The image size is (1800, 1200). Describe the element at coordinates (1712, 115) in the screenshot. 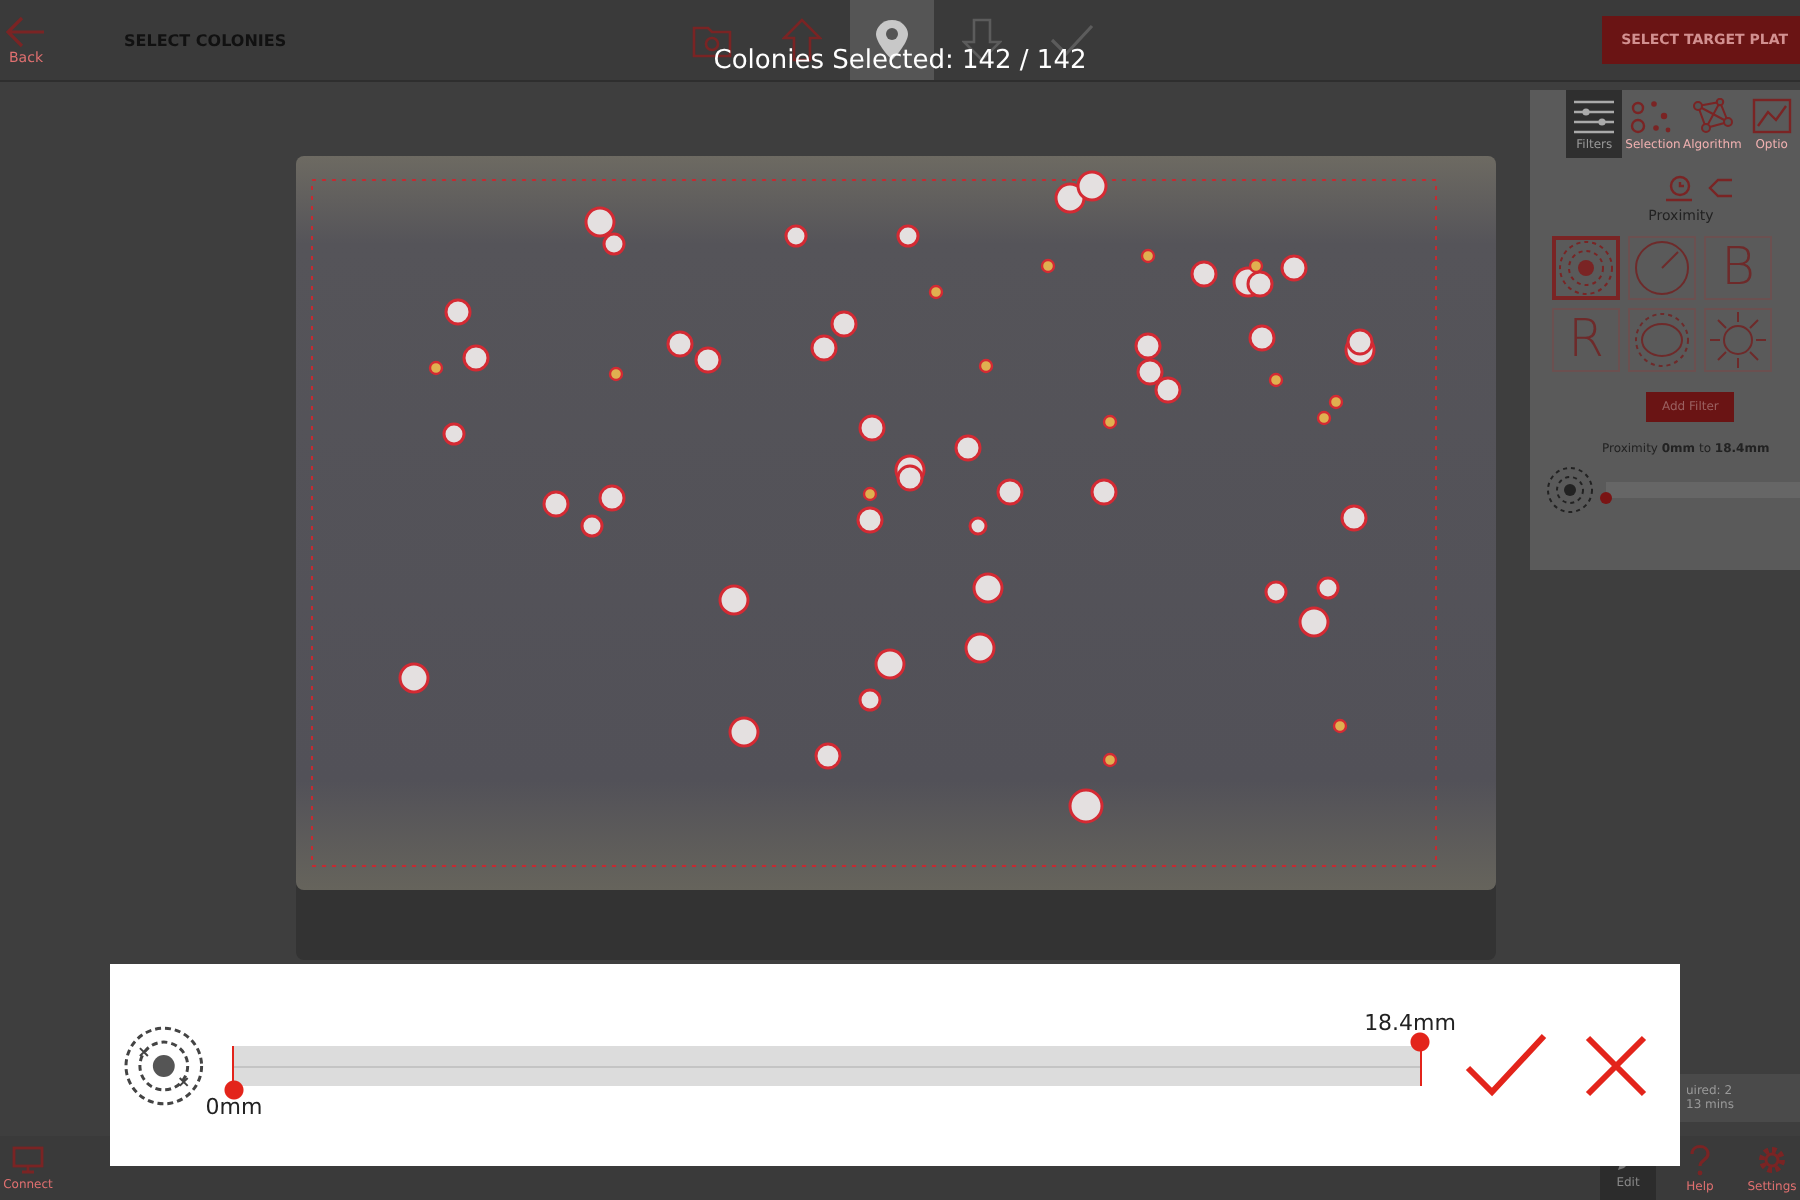

I see `network-icon` at that location.